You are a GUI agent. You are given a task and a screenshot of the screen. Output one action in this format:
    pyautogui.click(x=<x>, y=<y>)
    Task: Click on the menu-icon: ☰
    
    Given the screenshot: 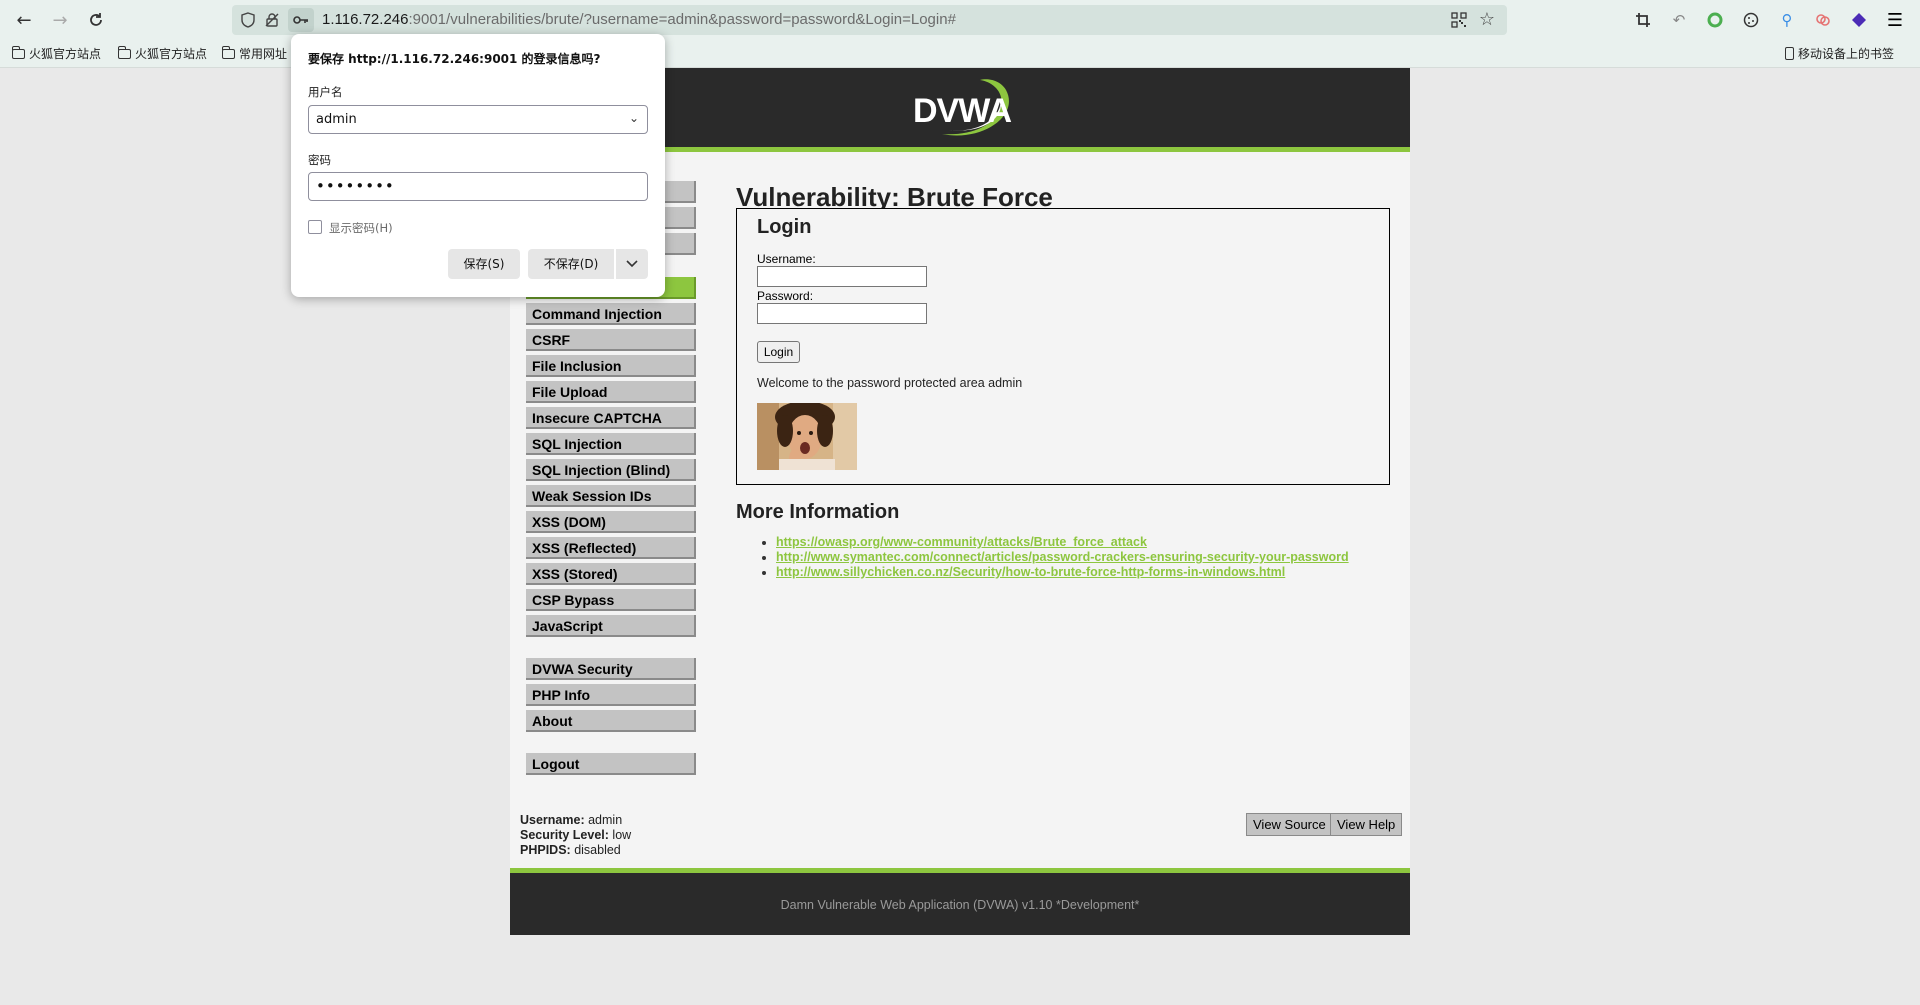 What is the action you would take?
    pyautogui.click(x=1895, y=20)
    